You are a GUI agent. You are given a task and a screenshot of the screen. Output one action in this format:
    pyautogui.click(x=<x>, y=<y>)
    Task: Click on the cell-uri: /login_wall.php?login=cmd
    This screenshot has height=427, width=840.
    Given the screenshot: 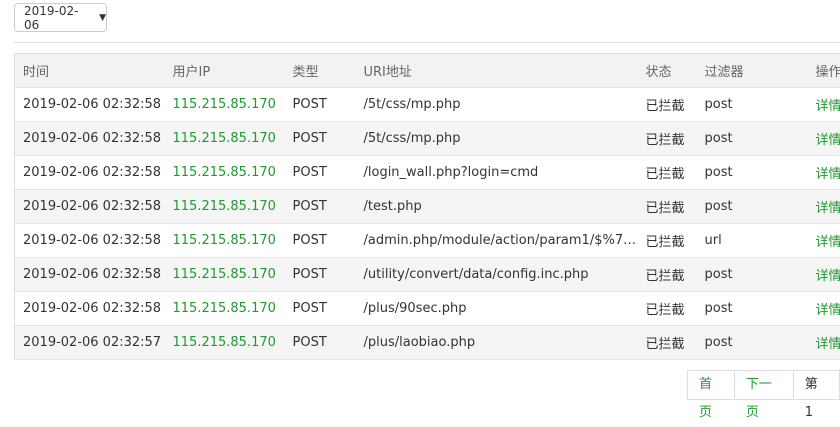 What is the action you would take?
    pyautogui.click(x=497, y=173)
    